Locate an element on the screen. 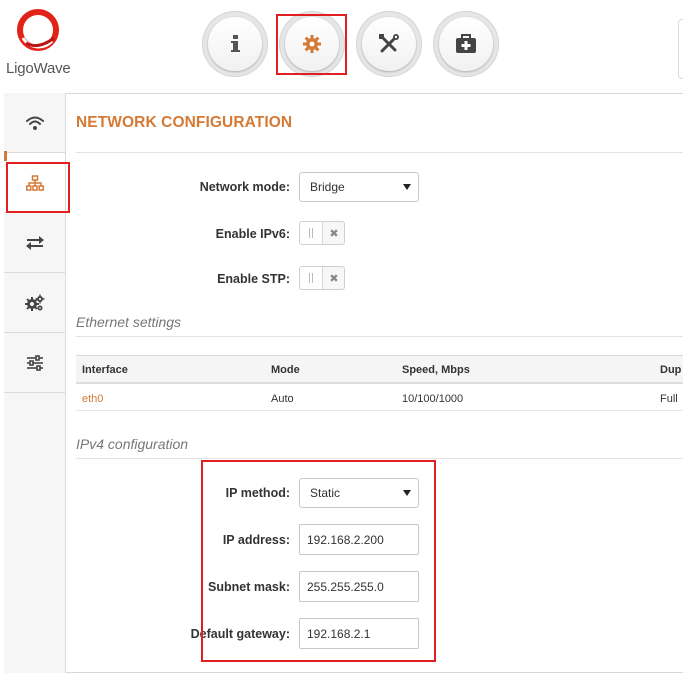  ligowave-logo: LigoWave is located at coordinates (38, 42).